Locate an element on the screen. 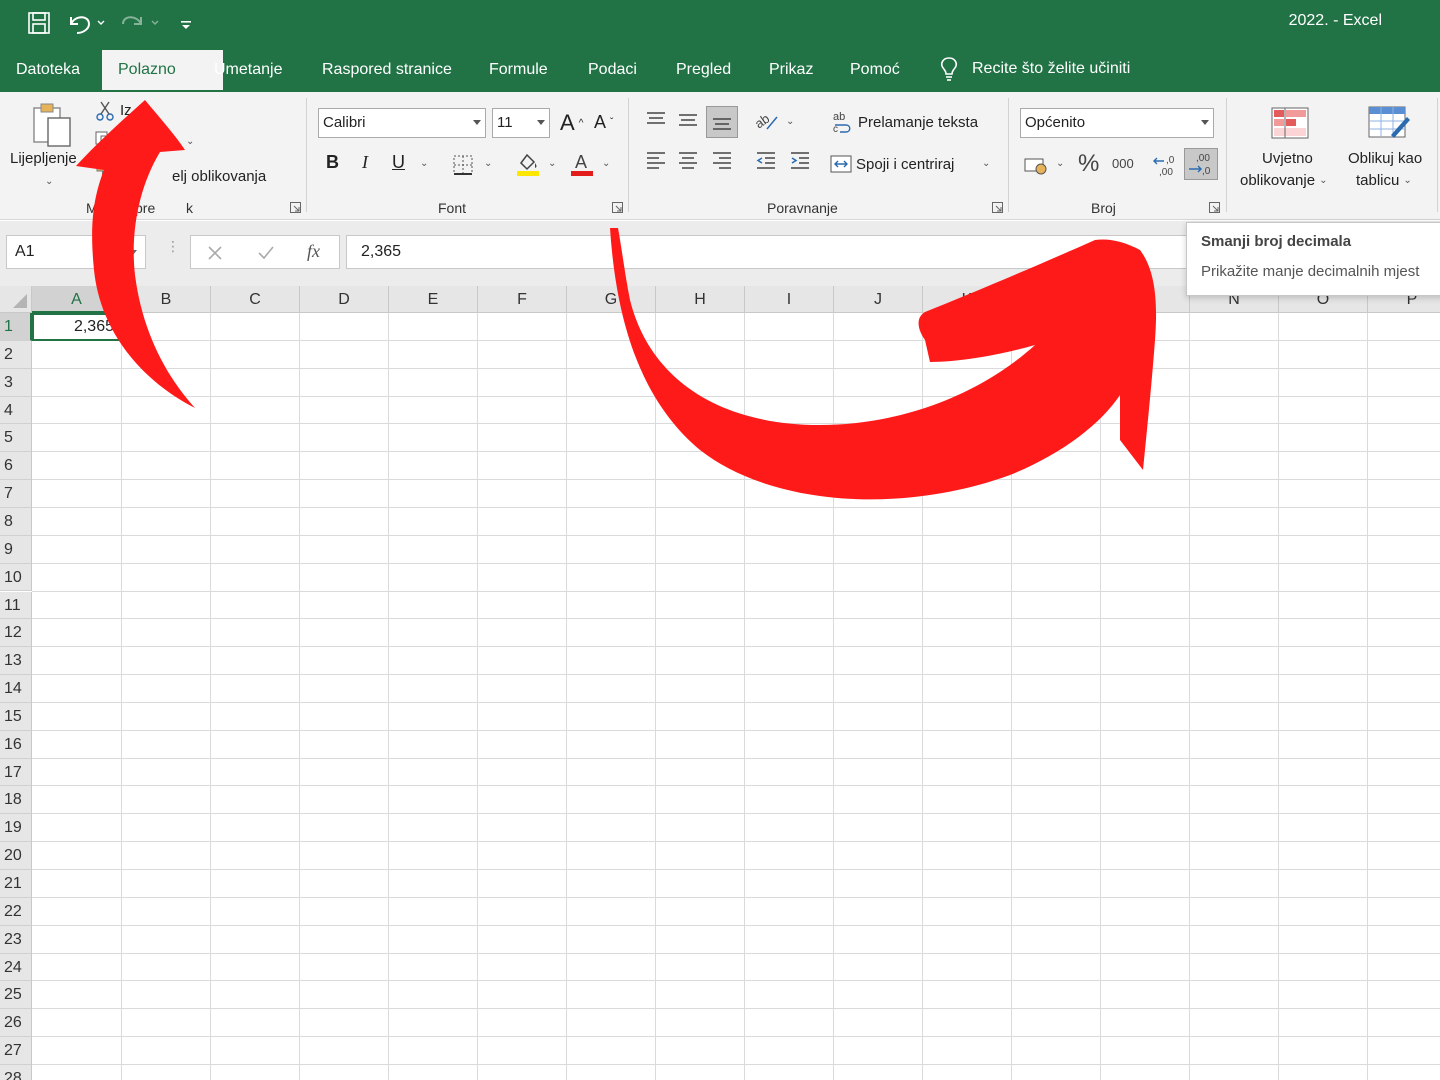 This screenshot has width=1440, height=1080. format-as-table-button: tablicu ⌄ is located at coordinates (1384, 180).